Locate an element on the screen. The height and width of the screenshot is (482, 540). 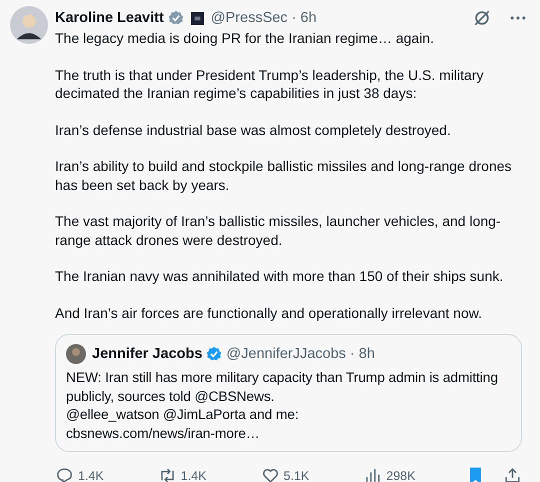
reply-icon is located at coordinates (64, 474).